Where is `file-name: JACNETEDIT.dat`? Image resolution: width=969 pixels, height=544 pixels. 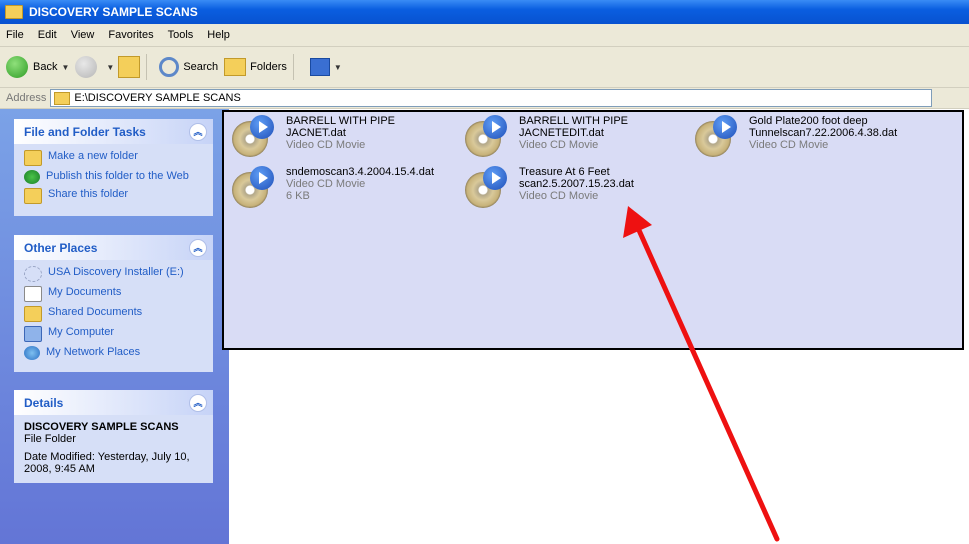 file-name: JACNETEDIT.dat is located at coordinates (561, 133).